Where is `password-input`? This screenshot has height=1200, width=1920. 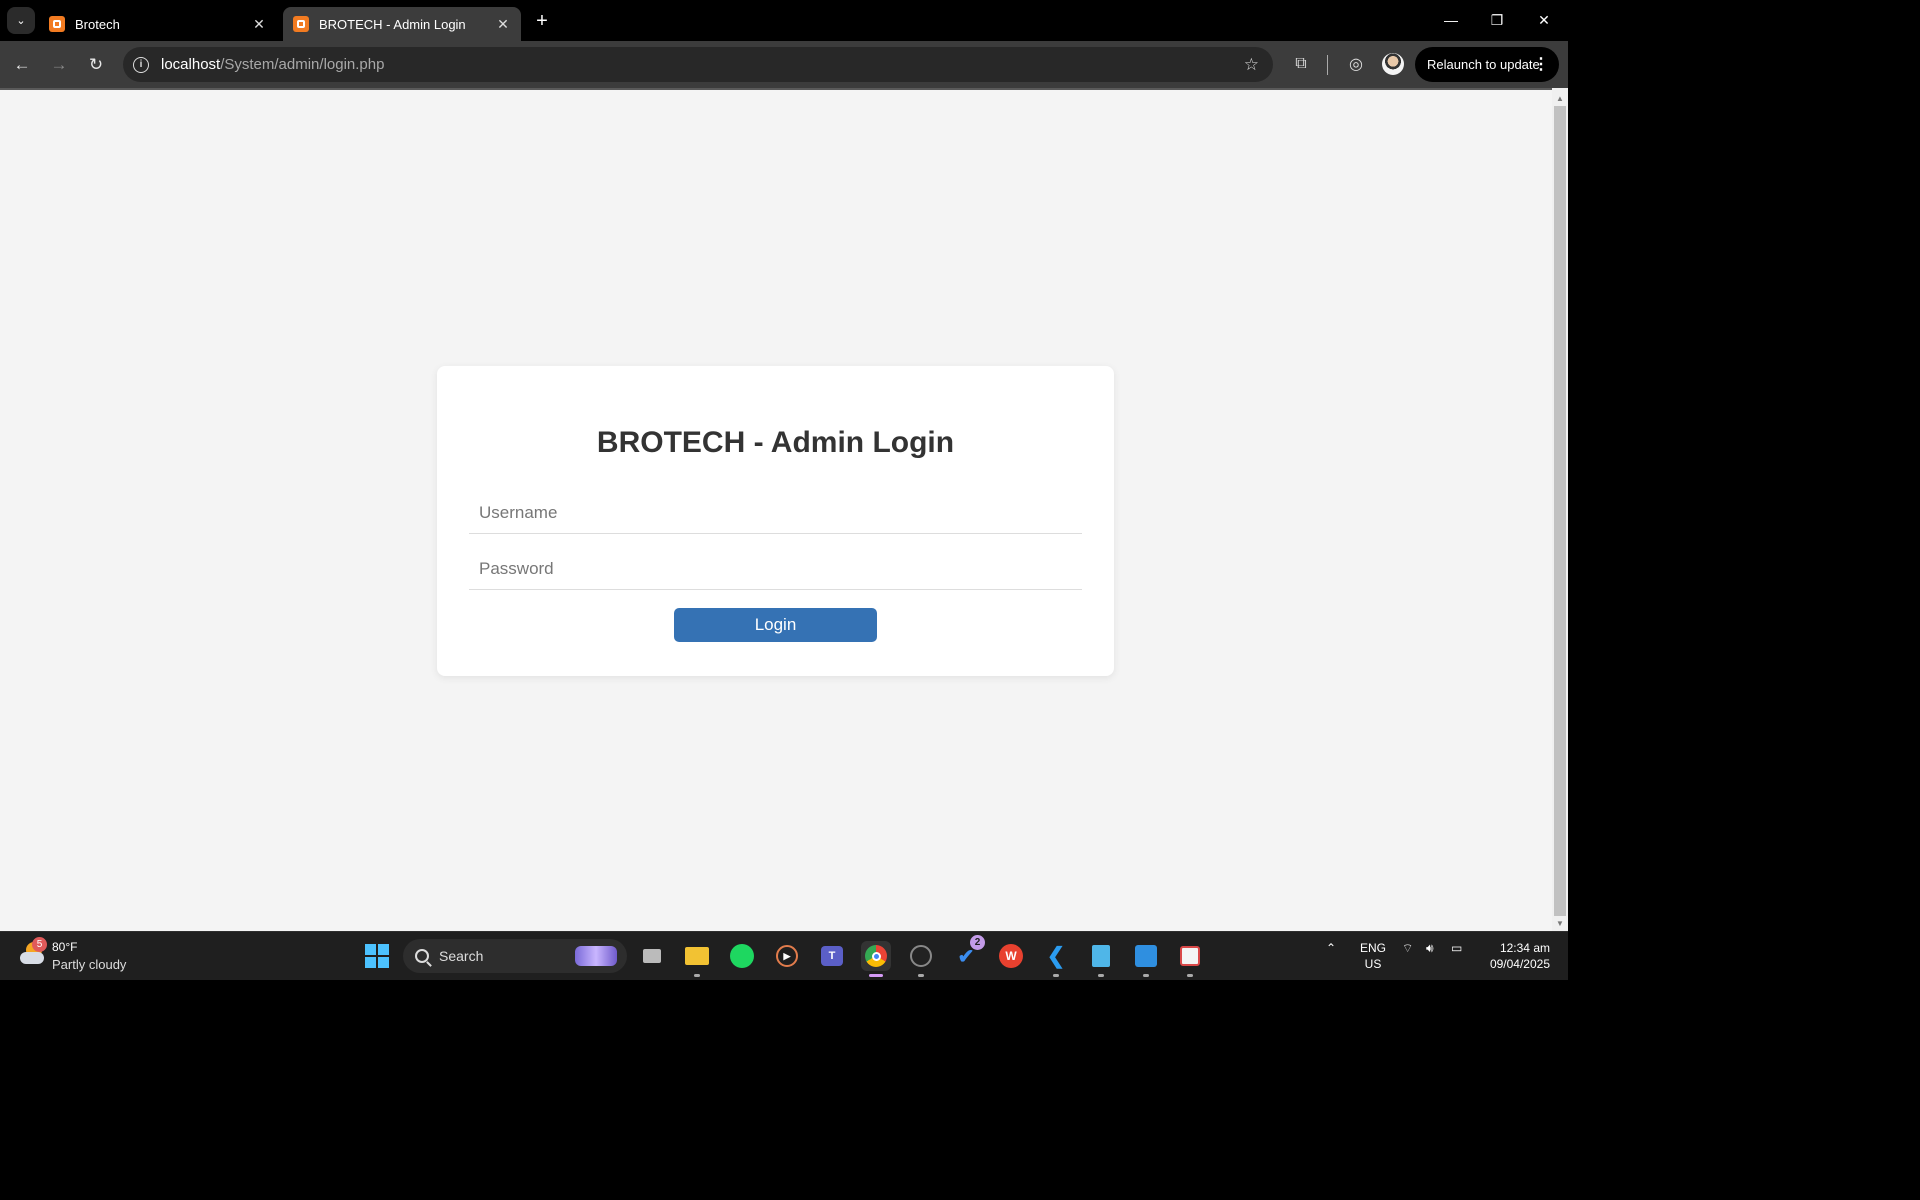 password-input is located at coordinates (775, 569).